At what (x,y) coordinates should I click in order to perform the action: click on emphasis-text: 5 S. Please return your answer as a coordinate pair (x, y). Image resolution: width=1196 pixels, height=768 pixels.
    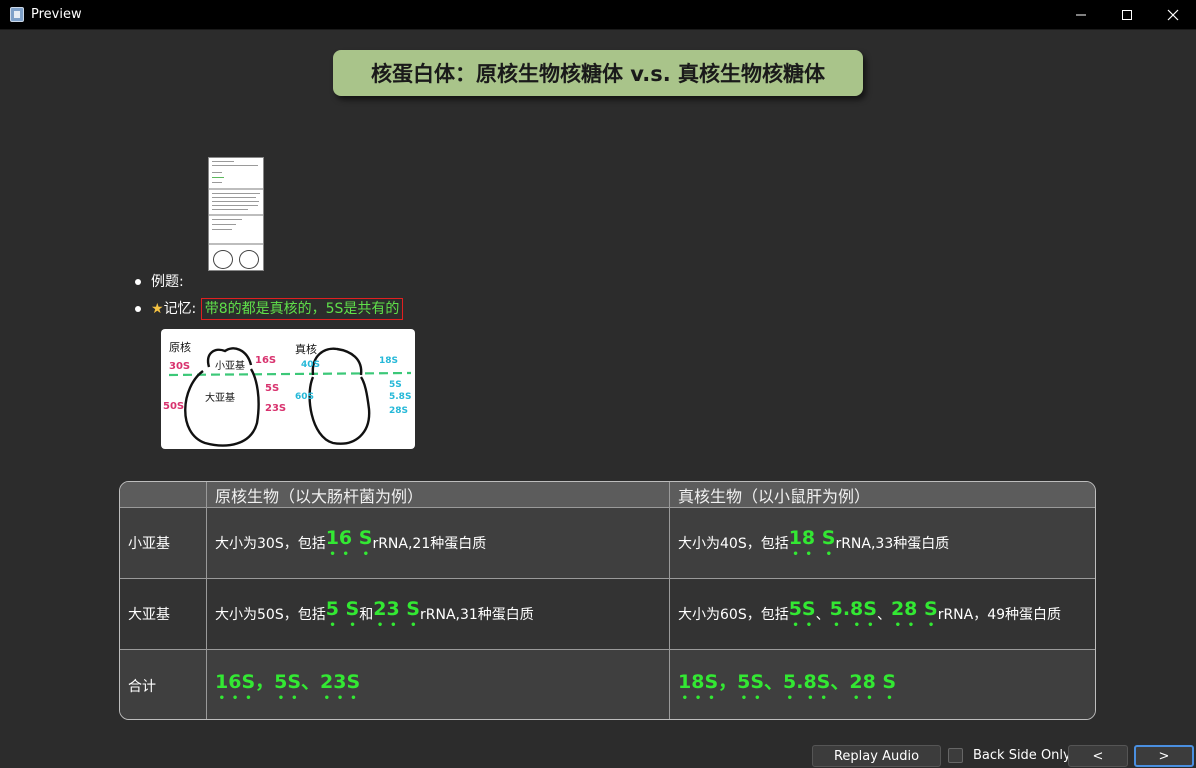
    Looking at the image, I should click on (342, 608).